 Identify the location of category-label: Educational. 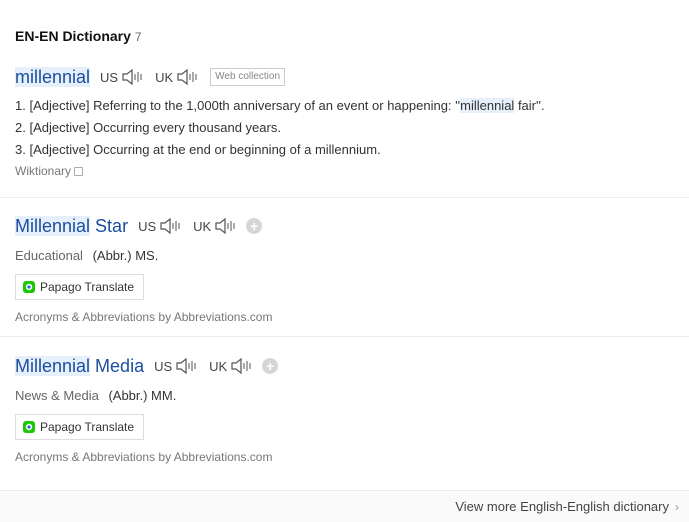
(49, 255).